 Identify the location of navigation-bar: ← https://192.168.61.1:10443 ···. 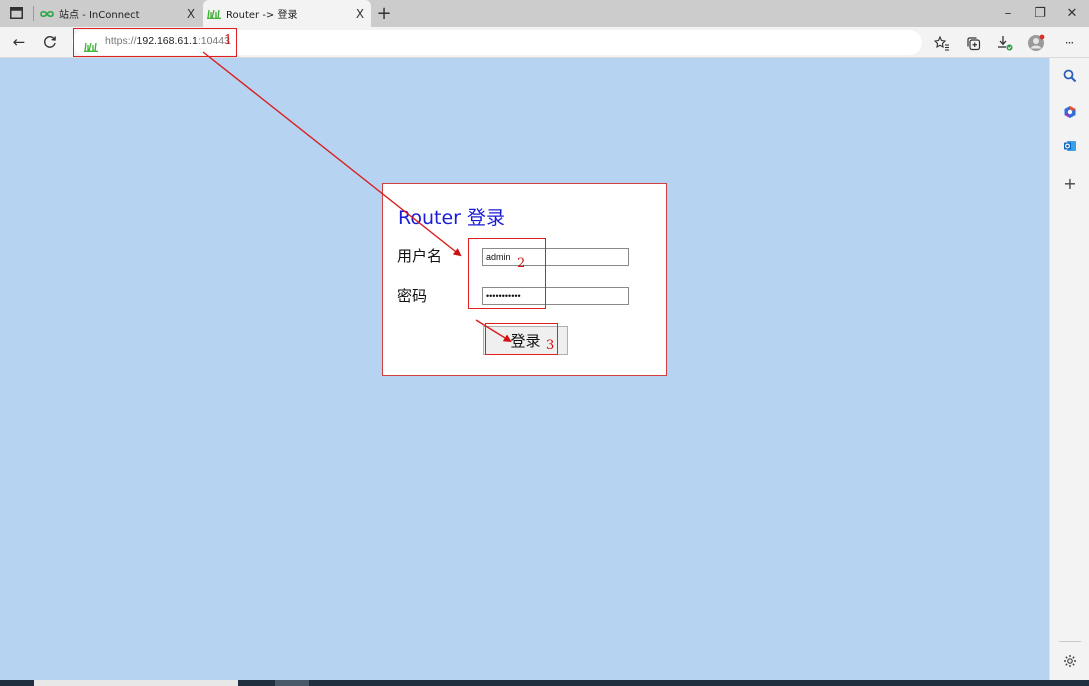
(544, 42).